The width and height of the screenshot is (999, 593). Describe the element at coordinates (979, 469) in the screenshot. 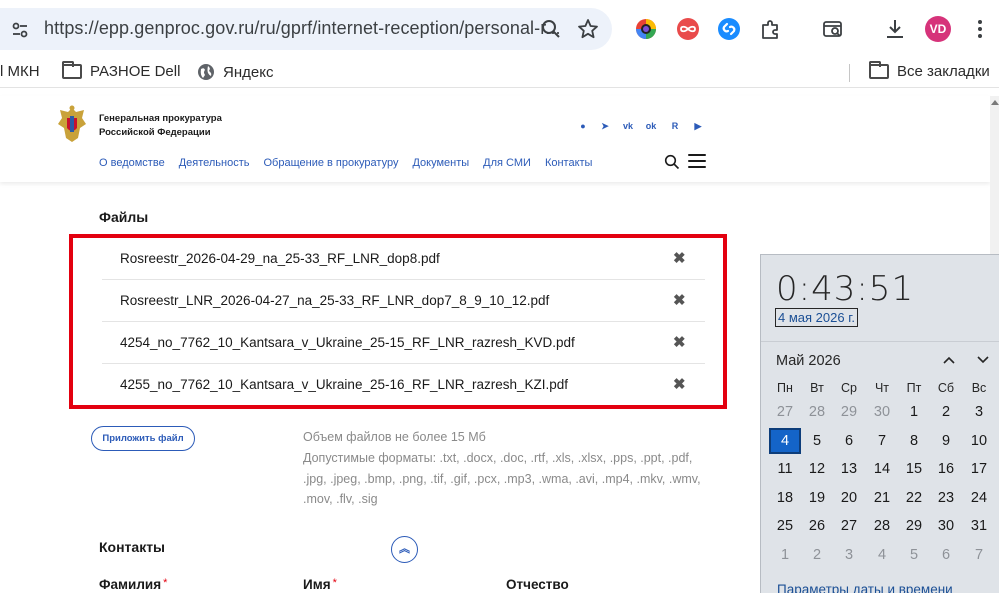

I see `calendar-day: 17` at that location.